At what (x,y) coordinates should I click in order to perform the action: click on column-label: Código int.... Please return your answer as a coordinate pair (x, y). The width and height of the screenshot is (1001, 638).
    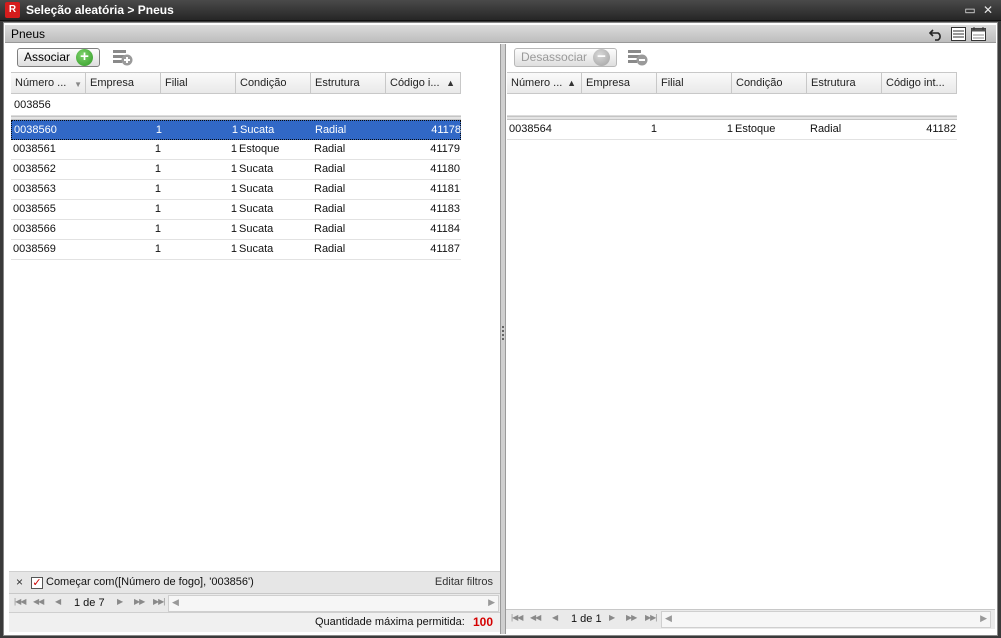
    Looking at the image, I should click on (915, 83).